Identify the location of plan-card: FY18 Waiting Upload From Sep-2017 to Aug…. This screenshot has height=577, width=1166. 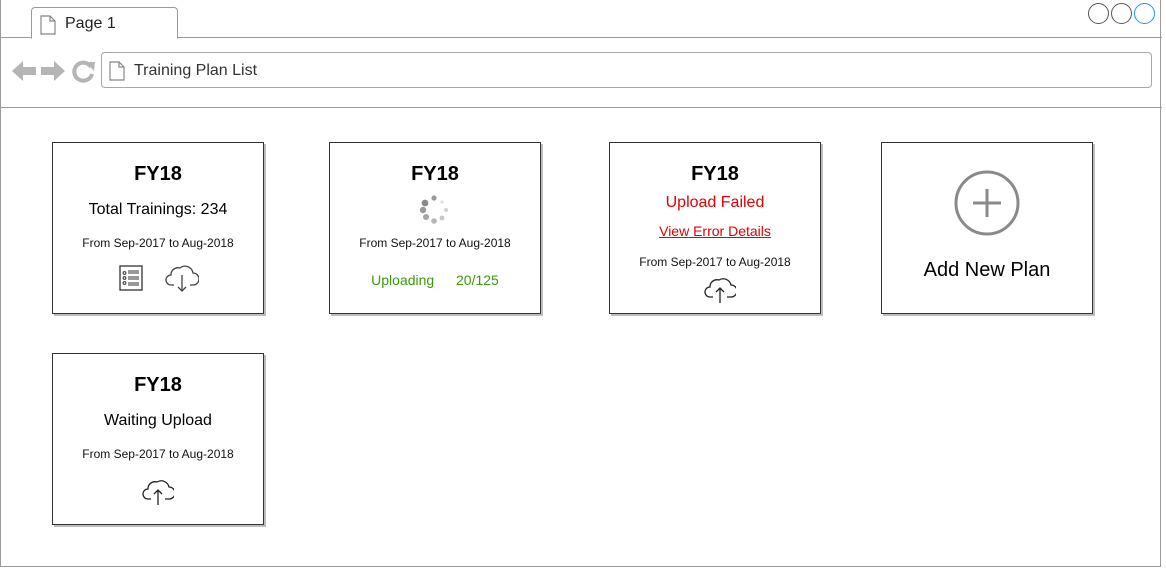
(158, 439).